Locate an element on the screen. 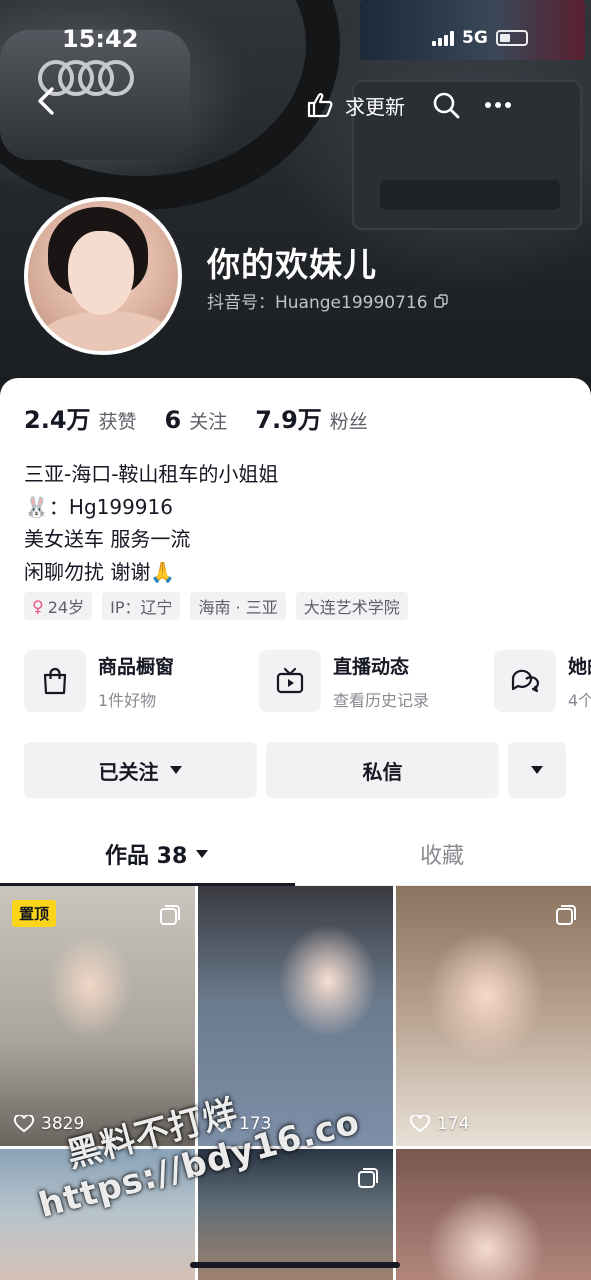 This screenshot has width=591, height=1280. battery-icon is located at coordinates (511, 38).